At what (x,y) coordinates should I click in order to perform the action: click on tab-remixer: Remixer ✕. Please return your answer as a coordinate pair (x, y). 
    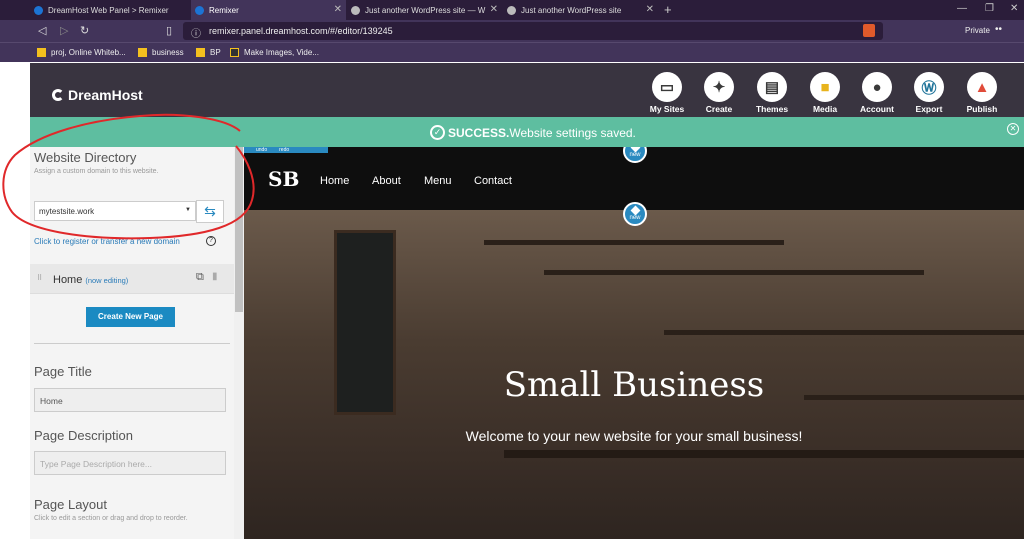
    Looking at the image, I should click on (268, 10).